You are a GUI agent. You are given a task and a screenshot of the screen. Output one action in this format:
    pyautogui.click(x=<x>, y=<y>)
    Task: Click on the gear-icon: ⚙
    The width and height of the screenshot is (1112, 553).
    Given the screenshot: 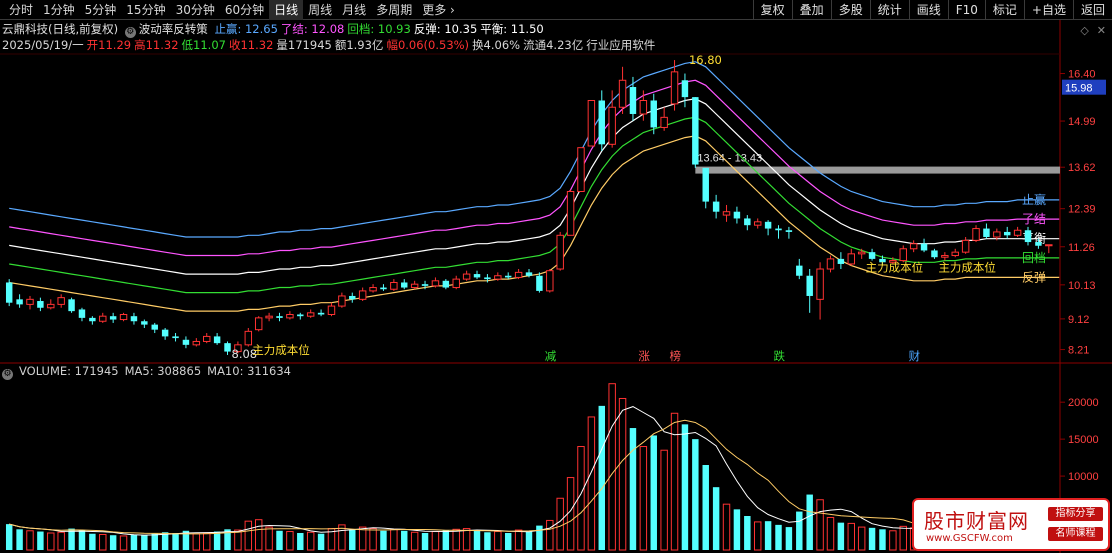 What is the action you would take?
    pyautogui.click(x=7, y=374)
    